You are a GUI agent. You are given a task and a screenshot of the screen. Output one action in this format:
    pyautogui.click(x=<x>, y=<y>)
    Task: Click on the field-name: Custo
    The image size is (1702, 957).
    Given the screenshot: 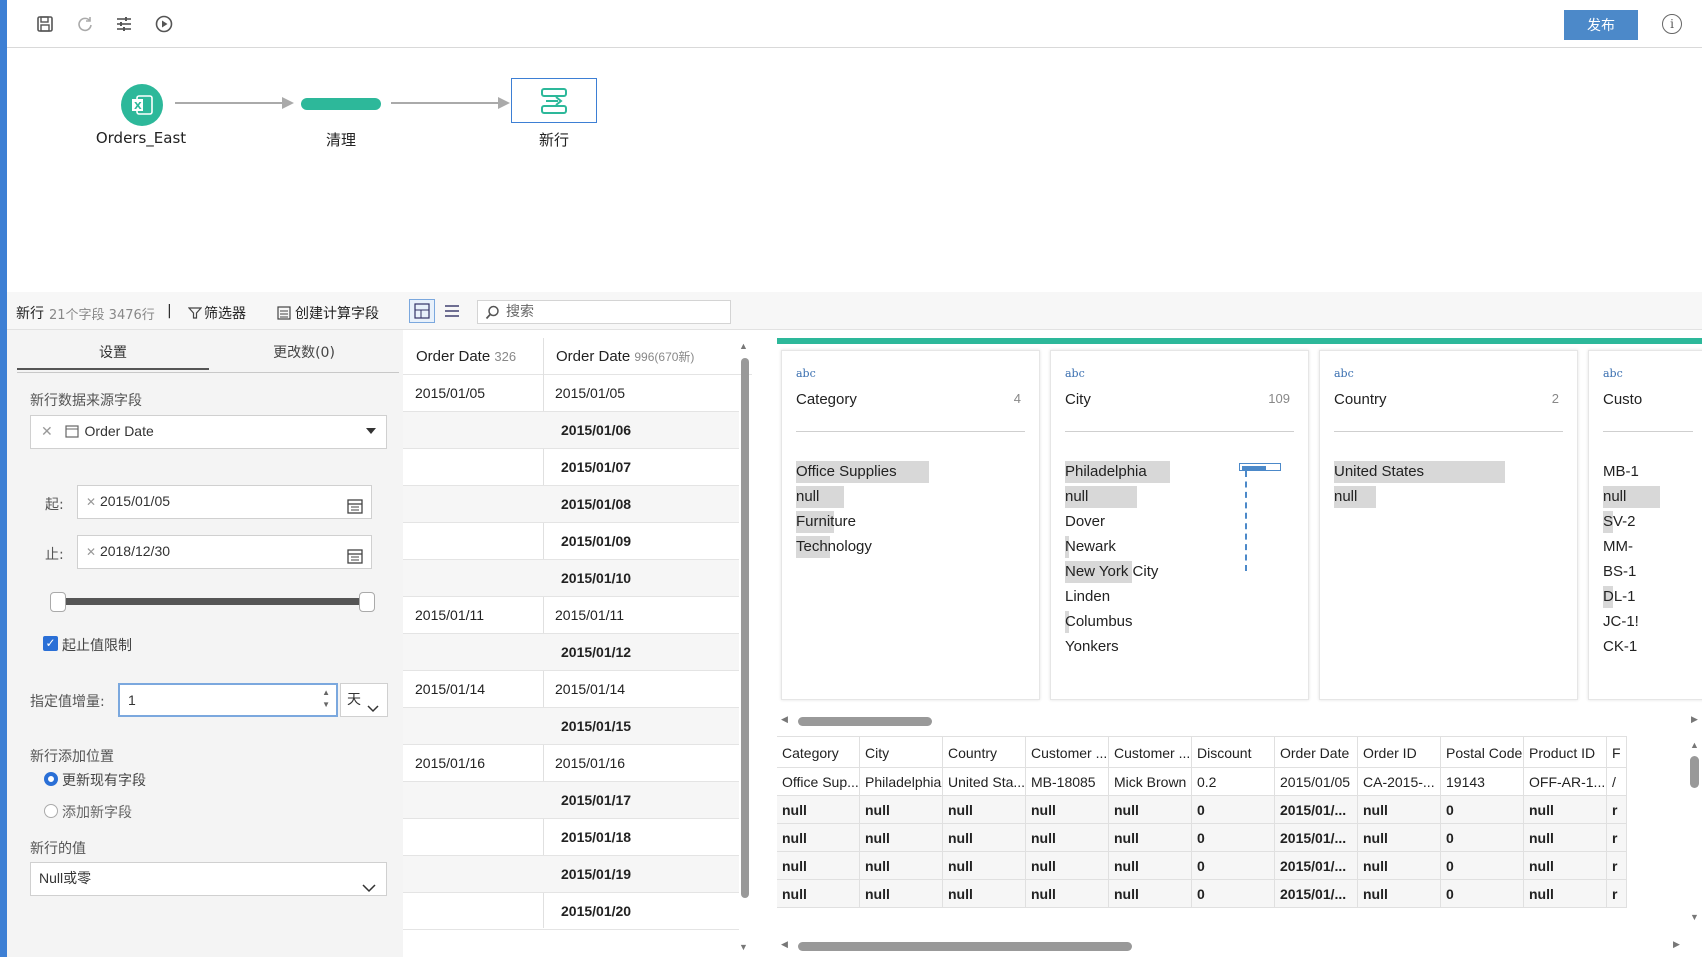 What is the action you would take?
    pyautogui.click(x=1622, y=399)
    